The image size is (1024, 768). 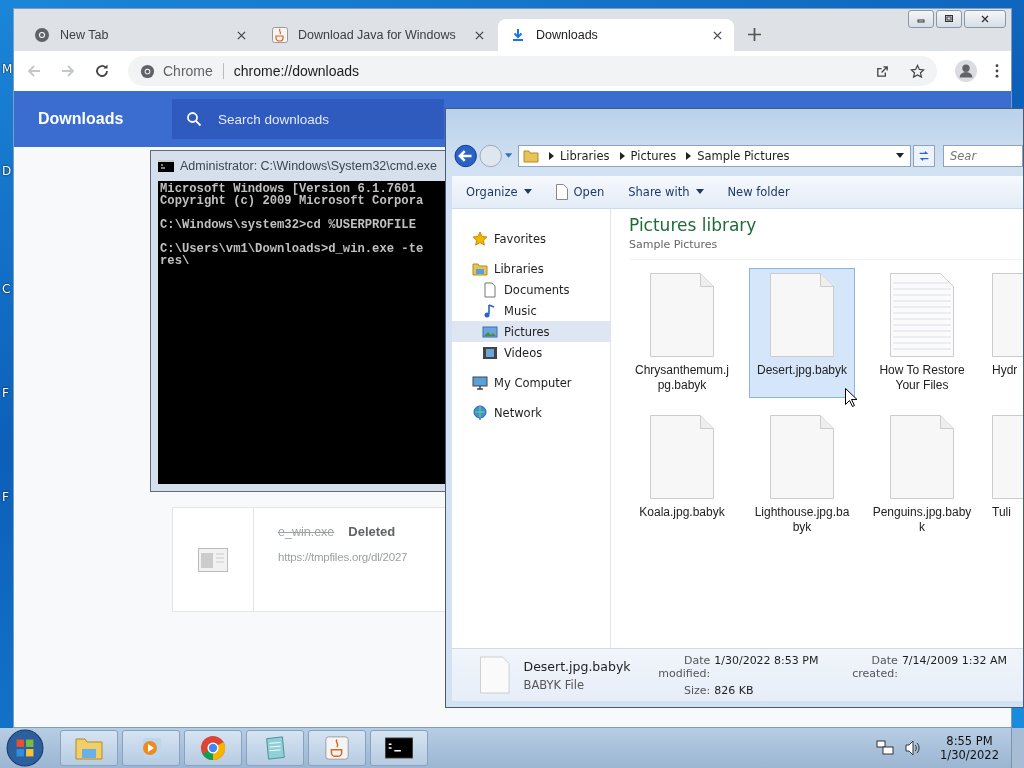 I want to click on text-document-icon, so click(x=922, y=315).